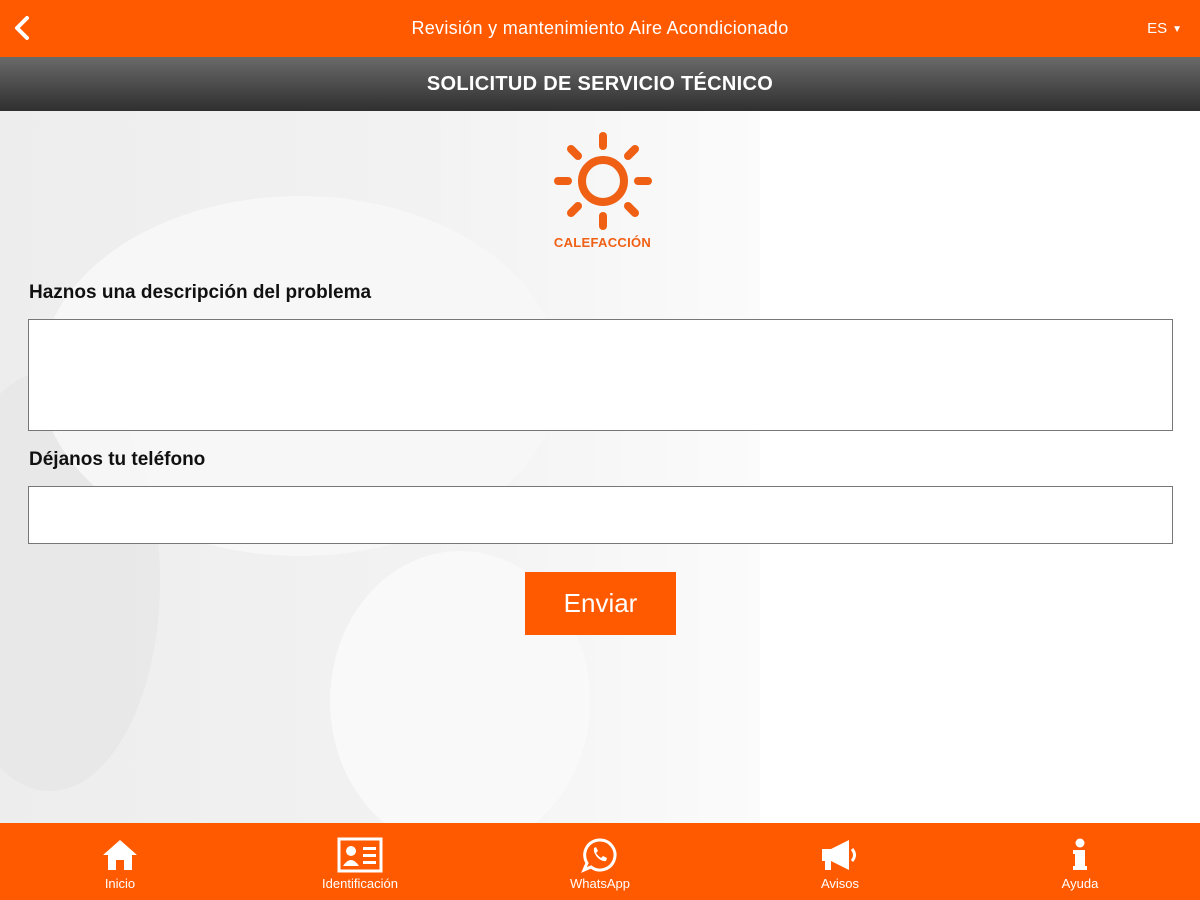 The image size is (1200, 900). I want to click on nav-item-ayuda: Ayuda, so click(1080, 861).